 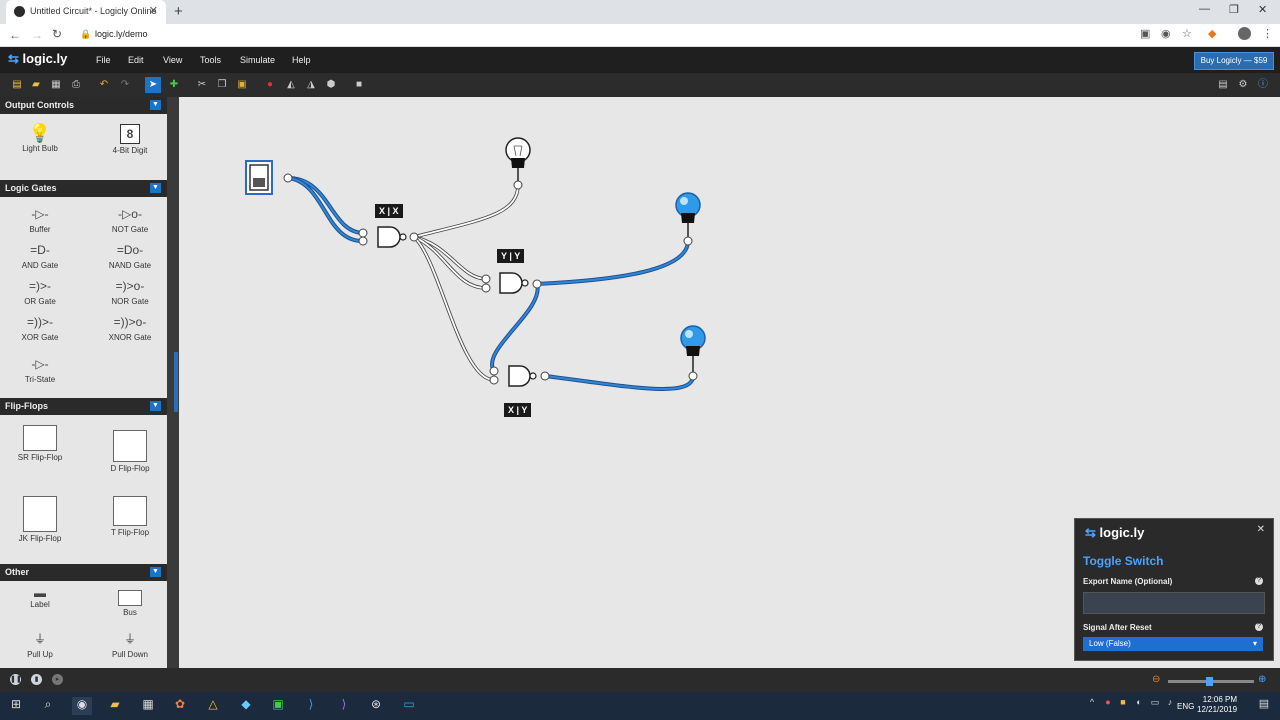 I want to click on palette-sr-flip-flop: SR Flip-Flop, so click(x=40, y=443).